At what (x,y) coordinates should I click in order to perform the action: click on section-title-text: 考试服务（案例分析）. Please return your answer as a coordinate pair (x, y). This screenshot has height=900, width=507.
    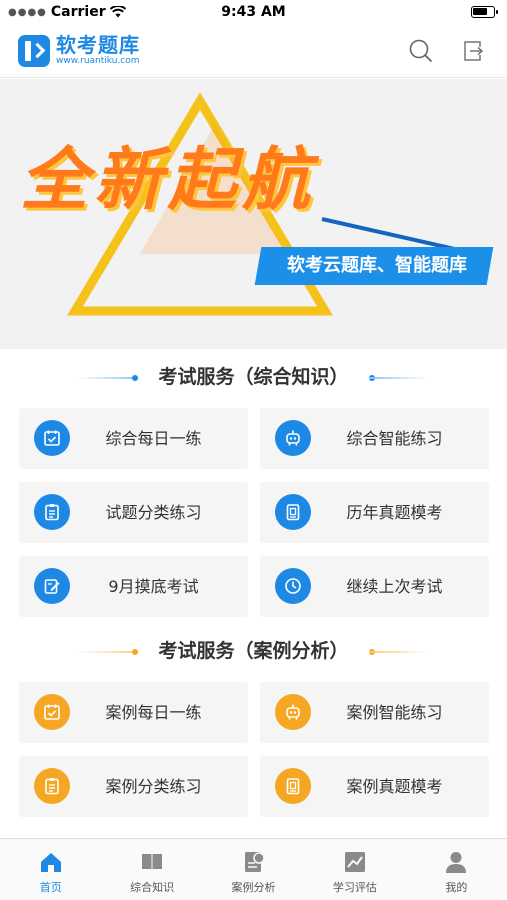
    Looking at the image, I should click on (253, 651).